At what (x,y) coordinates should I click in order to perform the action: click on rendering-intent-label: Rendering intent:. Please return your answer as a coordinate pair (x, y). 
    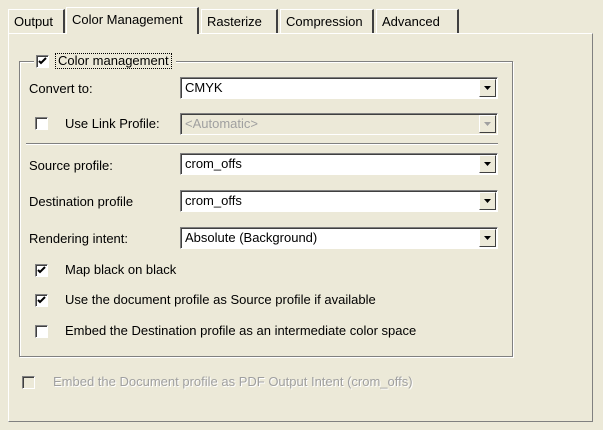
    Looking at the image, I should click on (79, 238).